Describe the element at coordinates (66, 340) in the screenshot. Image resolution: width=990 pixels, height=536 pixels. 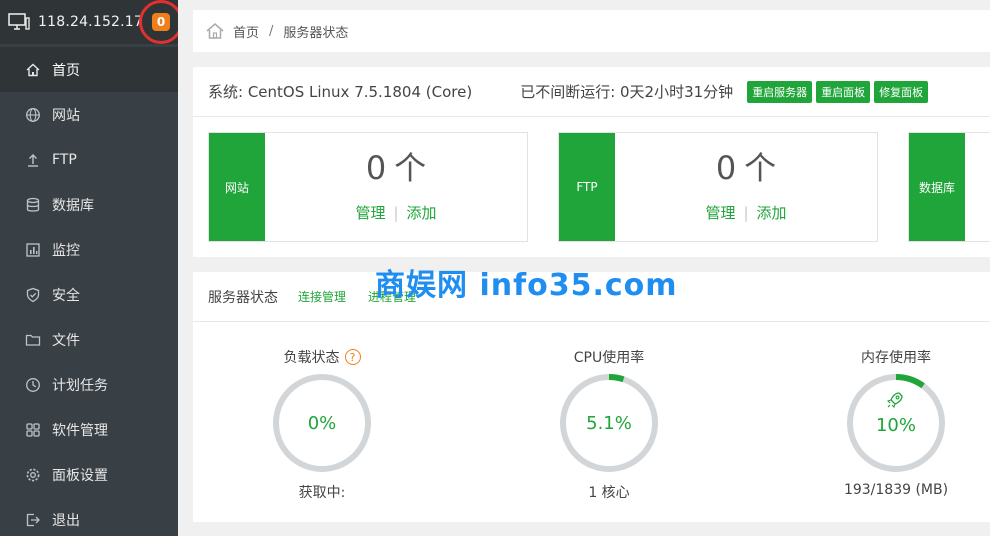
I see `sidebar-item-label: 文件` at that location.